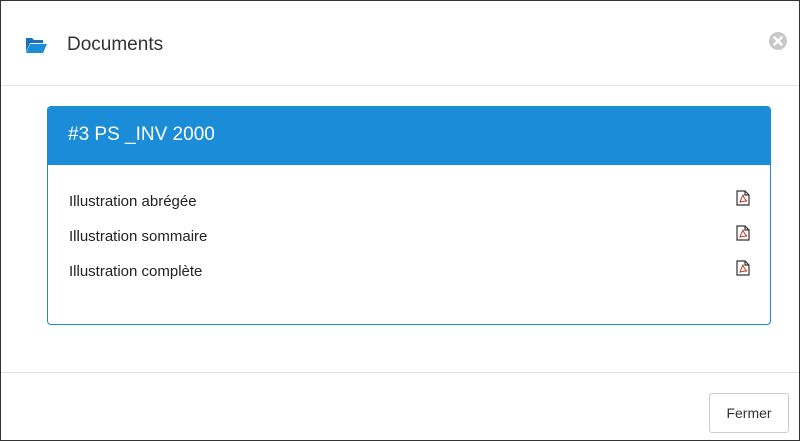 The height and width of the screenshot is (441, 800). What do you see at coordinates (409, 274) in the screenshot?
I see `list-item: Illustration complète` at bounding box center [409, 274].